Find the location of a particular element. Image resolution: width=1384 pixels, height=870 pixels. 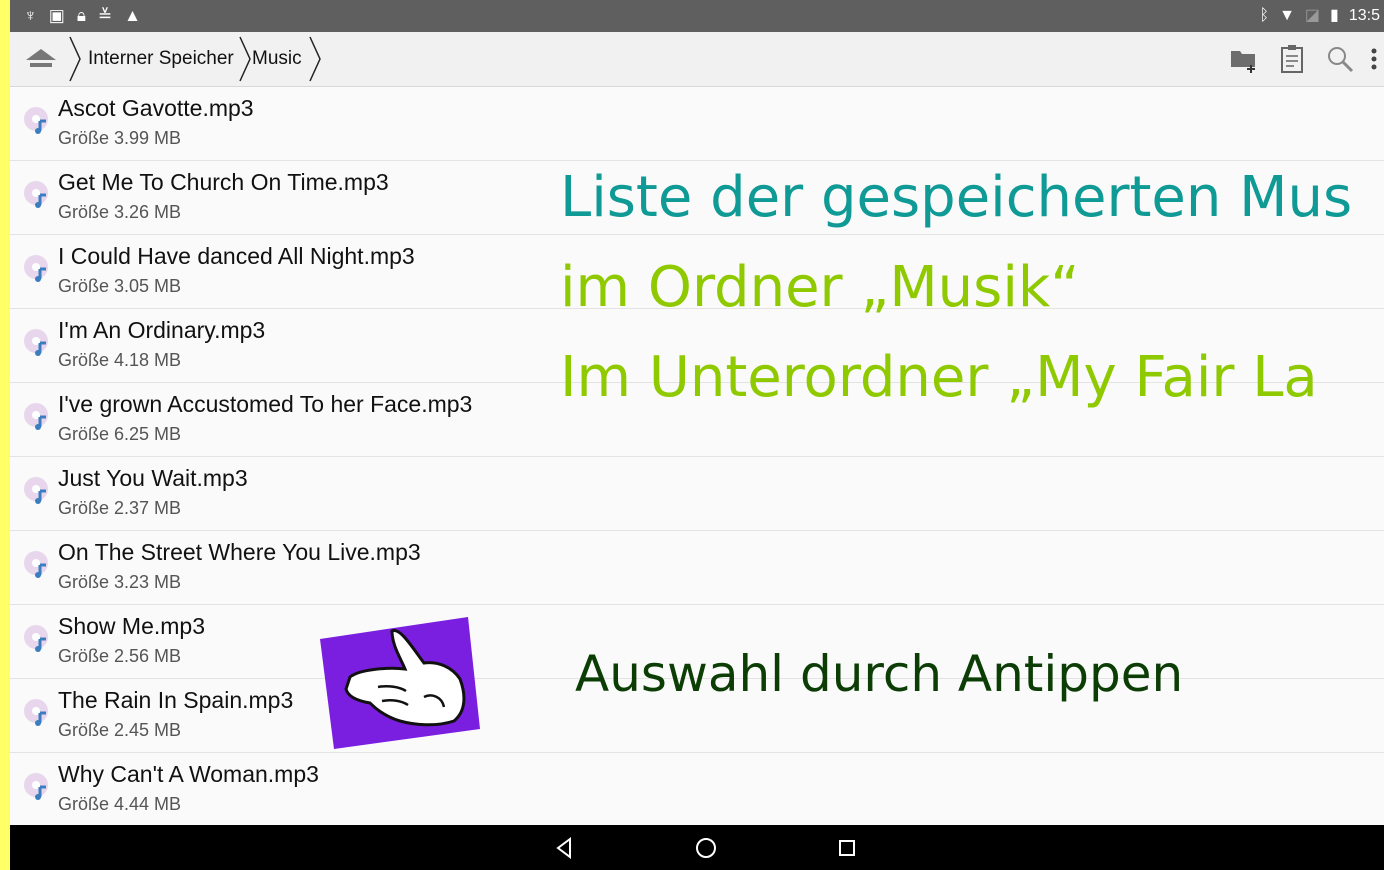

more-options-button is located at coordinates (1374, 59).